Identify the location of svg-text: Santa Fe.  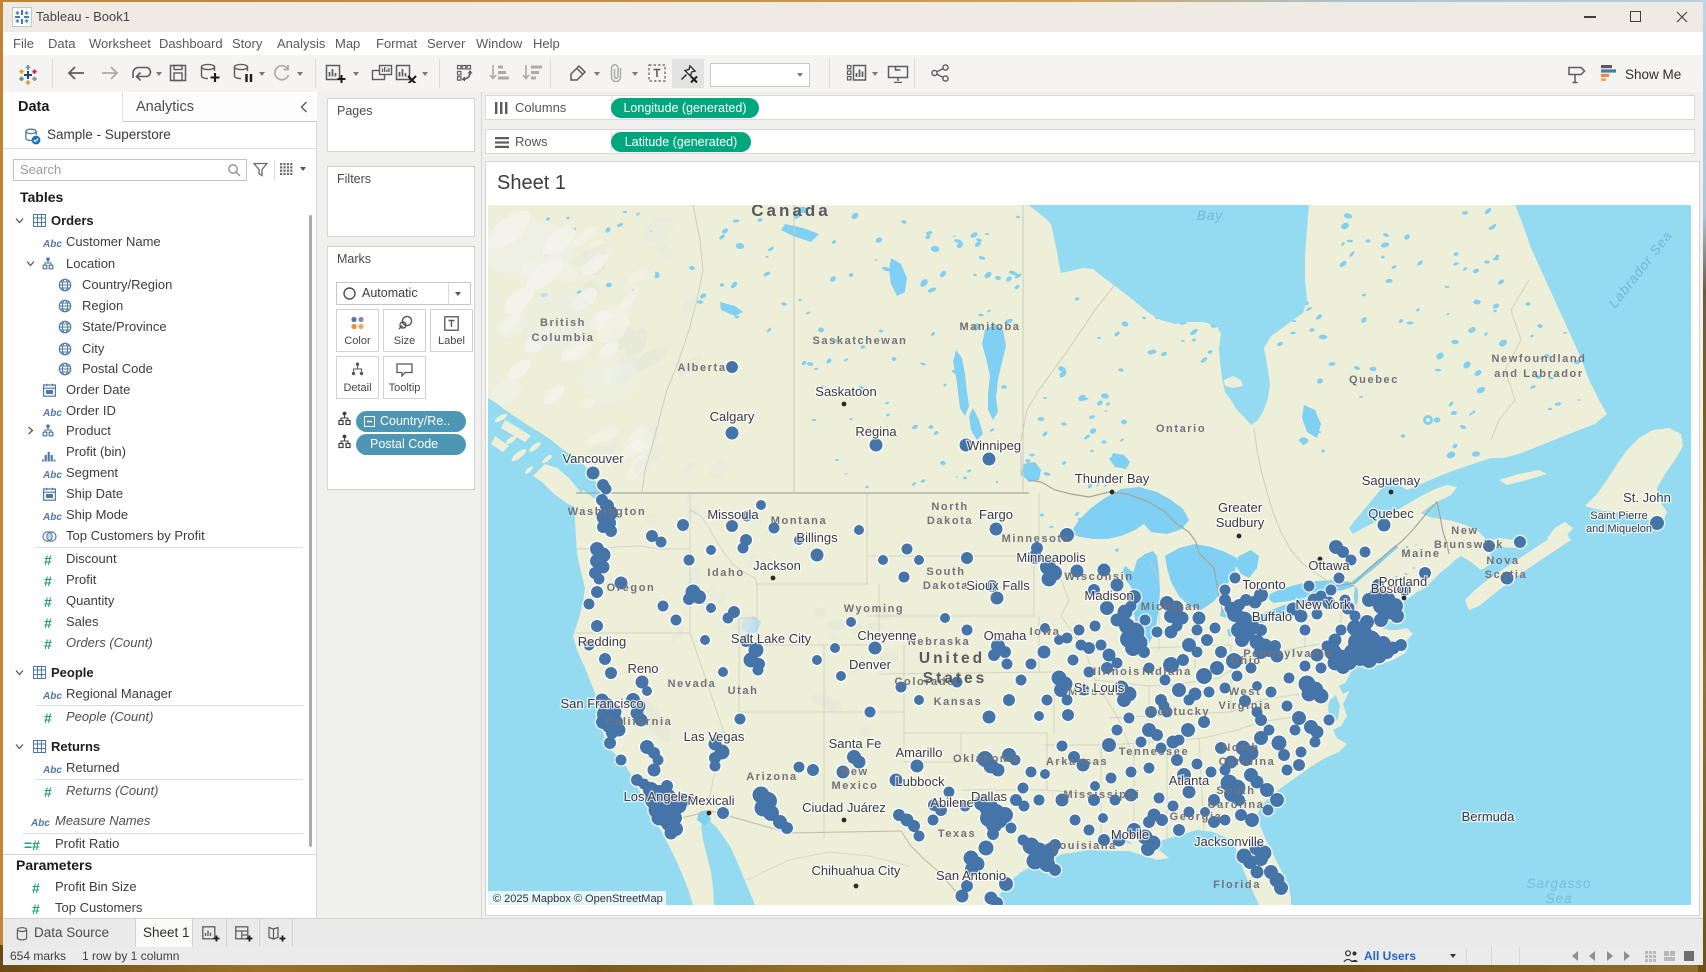
(855, 743).